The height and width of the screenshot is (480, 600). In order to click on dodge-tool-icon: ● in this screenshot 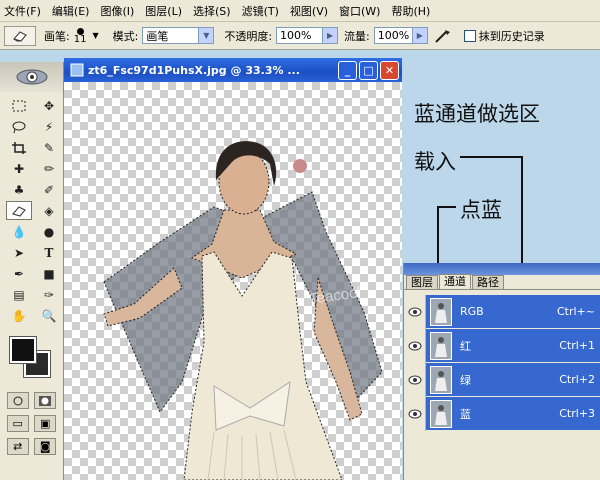, I will do `click(49, 231)`.